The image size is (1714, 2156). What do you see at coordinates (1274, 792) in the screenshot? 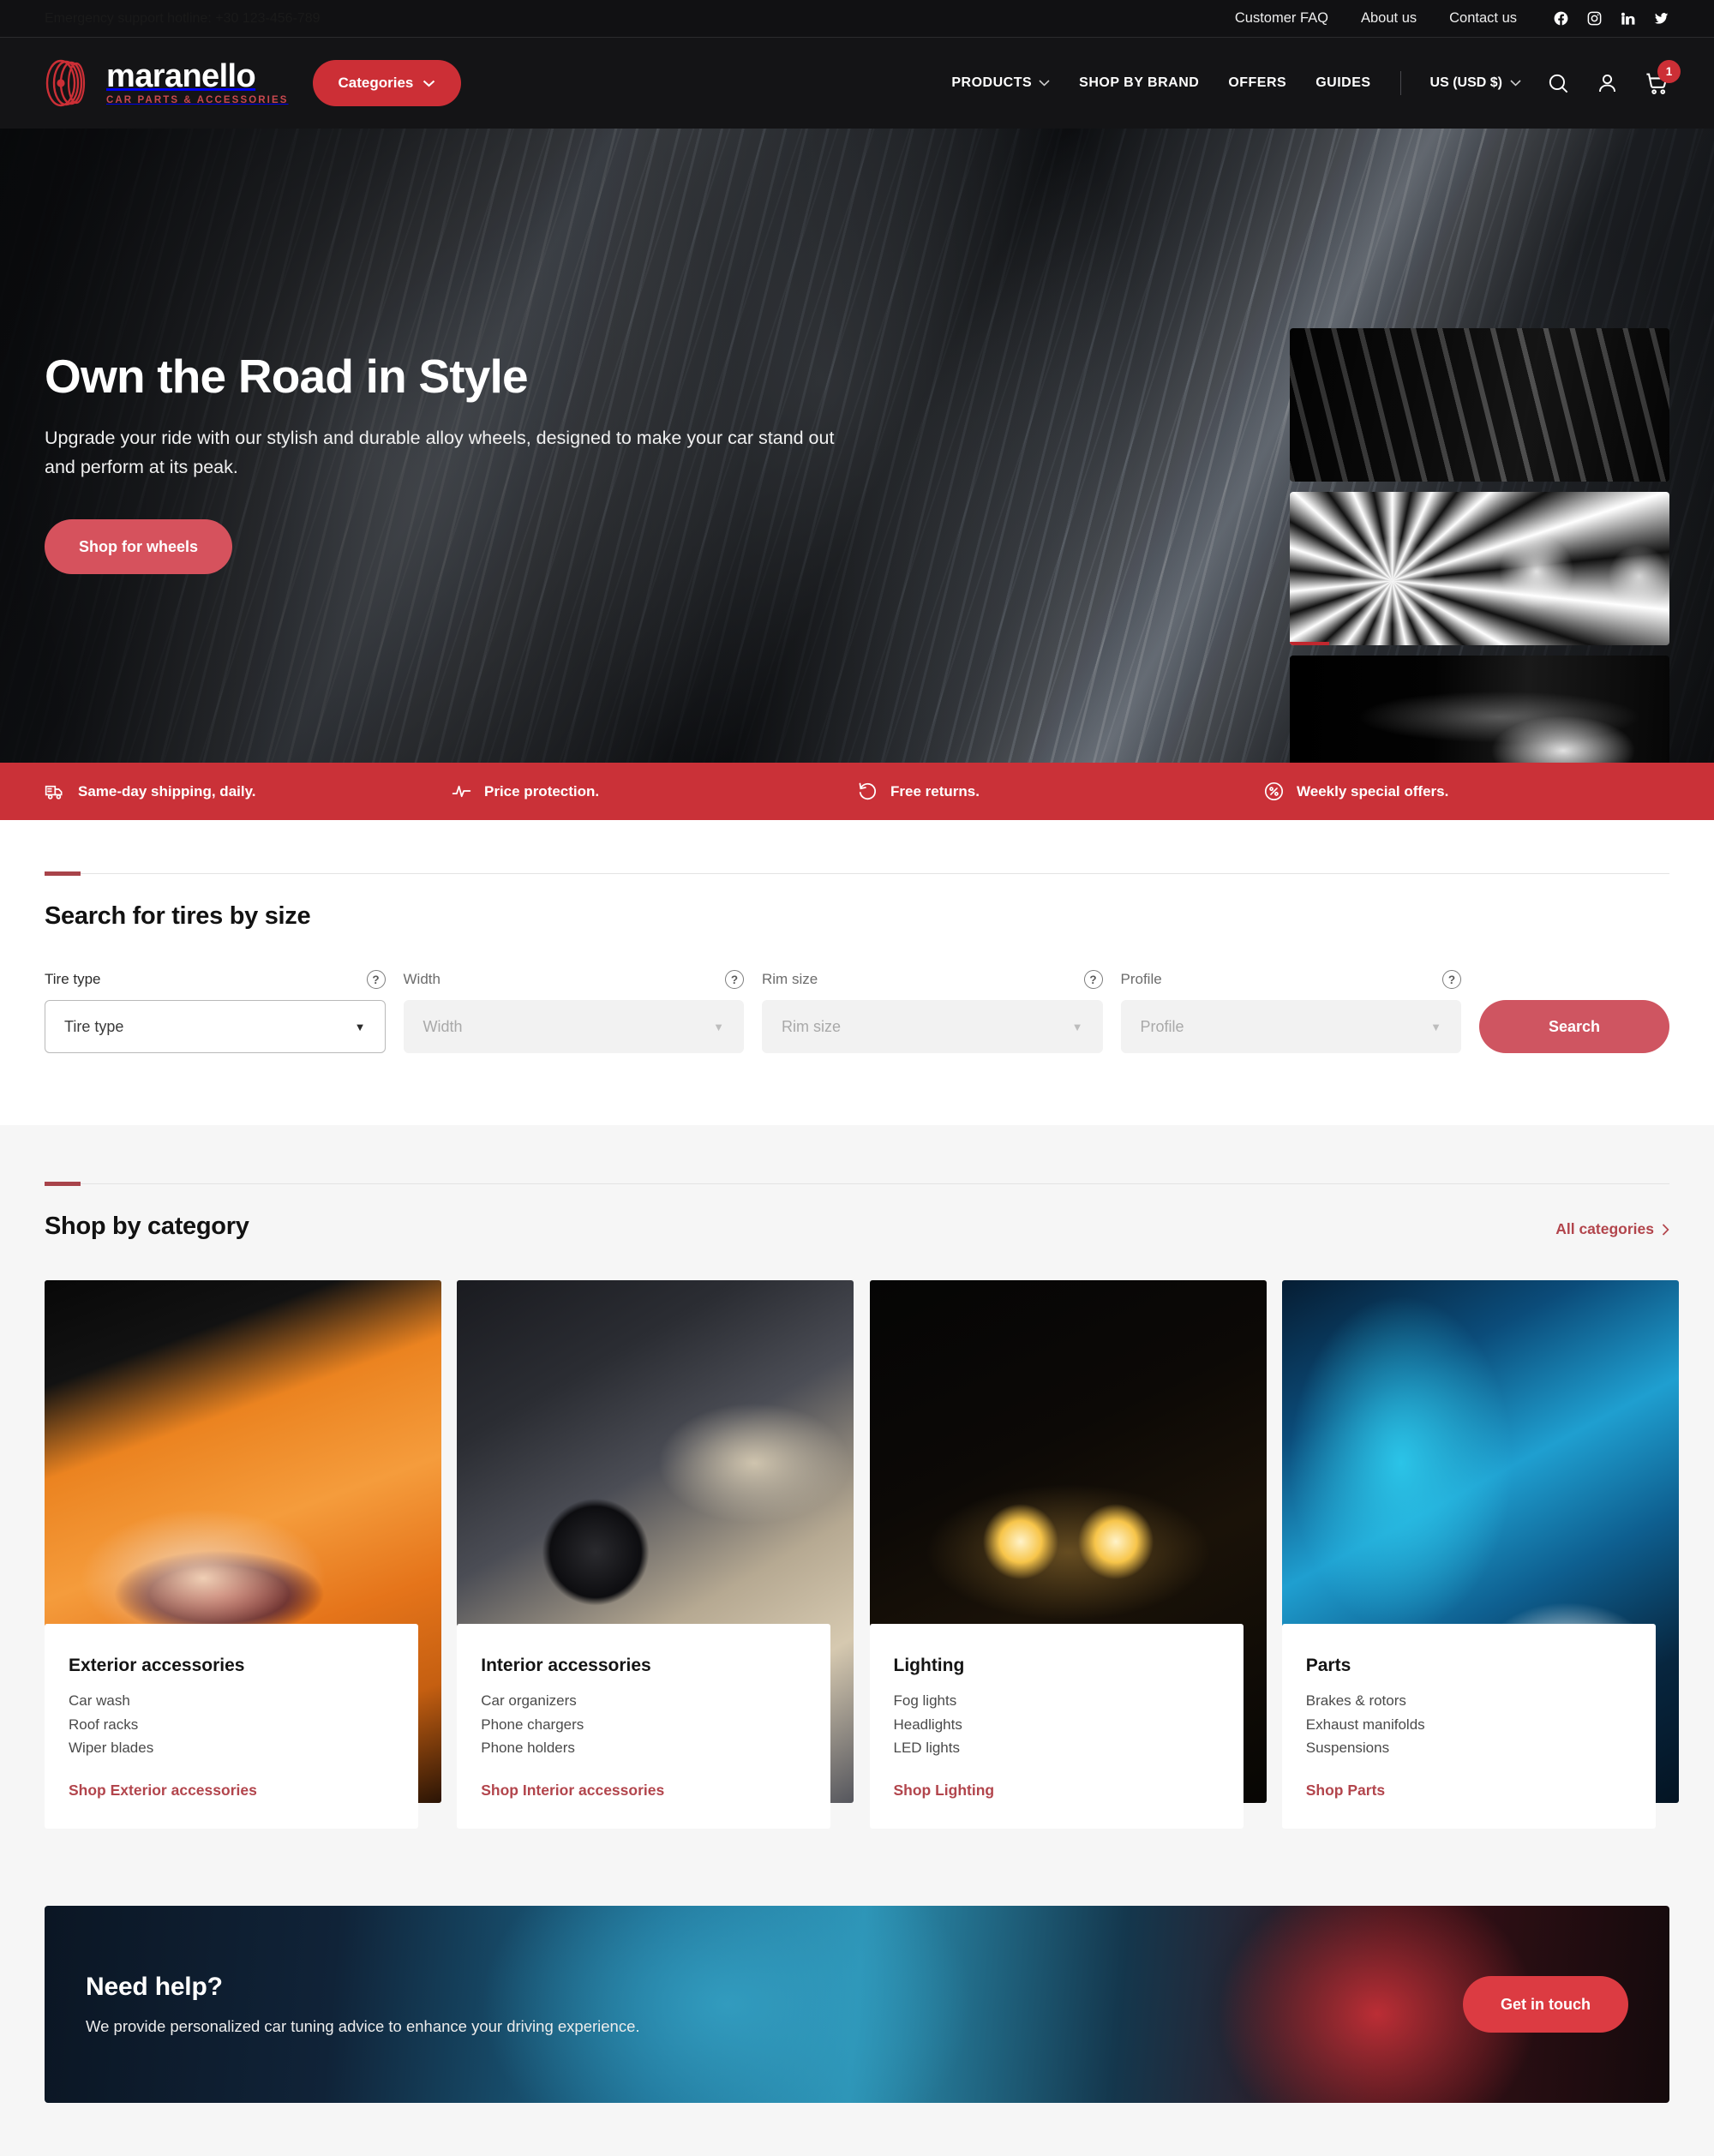
I see `percent-badge-icon` at bounding box center [1274, 792].